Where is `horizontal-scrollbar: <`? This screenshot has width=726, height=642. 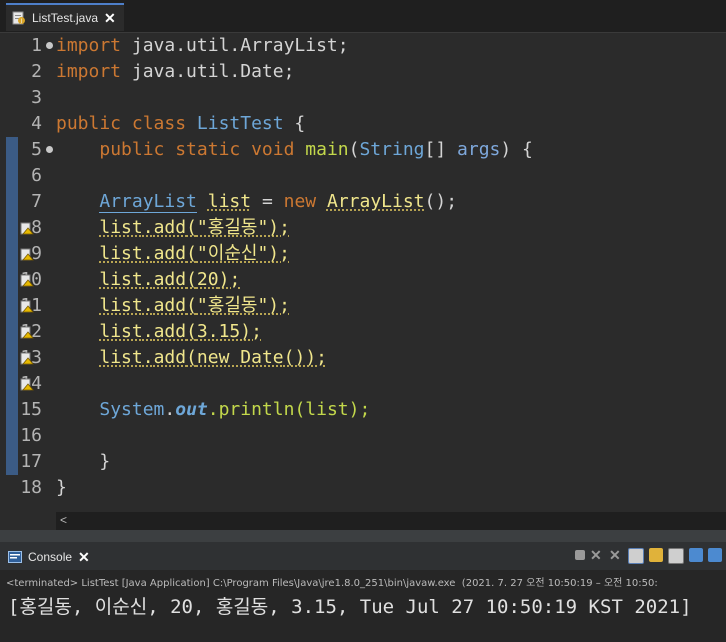
horizontal-scrollbar: < is located at coordinates (391, 521).